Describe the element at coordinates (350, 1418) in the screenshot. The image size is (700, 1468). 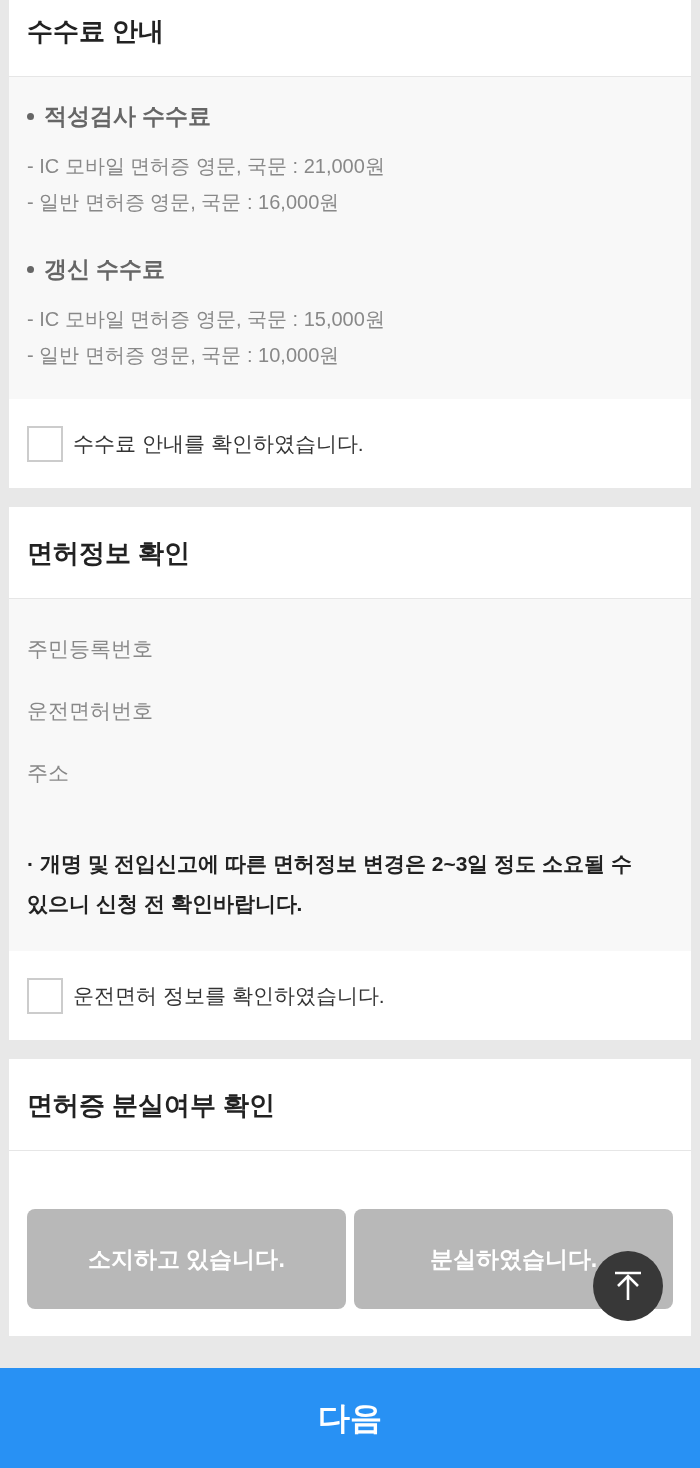
I see `next-button: 다음` at that location.